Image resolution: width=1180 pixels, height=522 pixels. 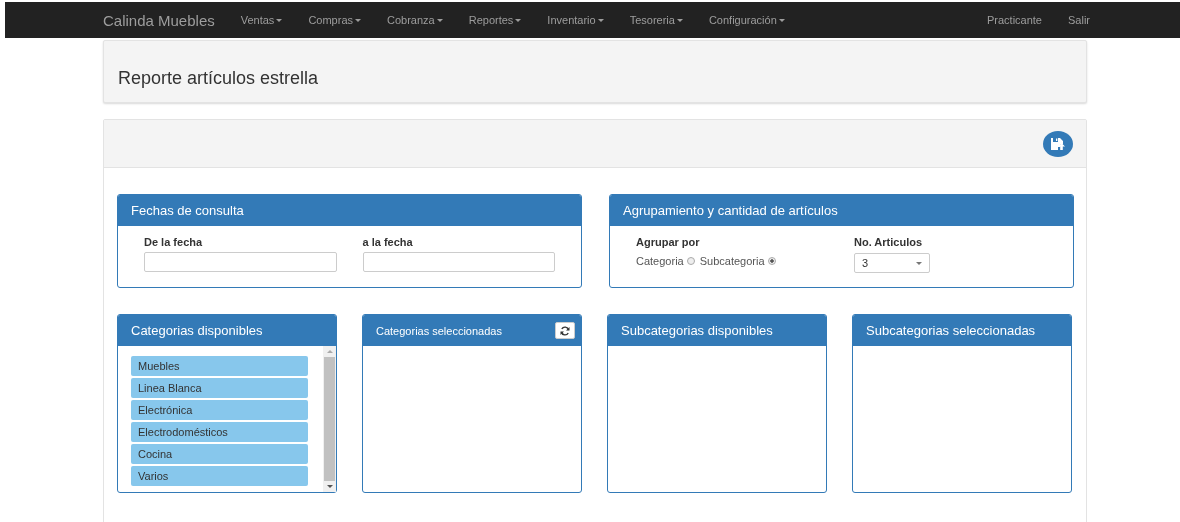 What do you see at coordinates (439, 330) in the screenshot?
I see `panel-title: Categorias seleccionadas` at bounding box center [439, 330].